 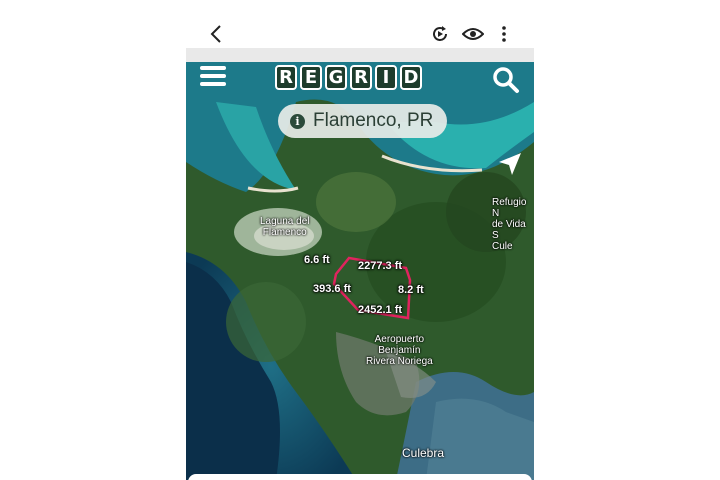 I want to click on measurement-label: 393.6 ft, so click(x=332, y=289).